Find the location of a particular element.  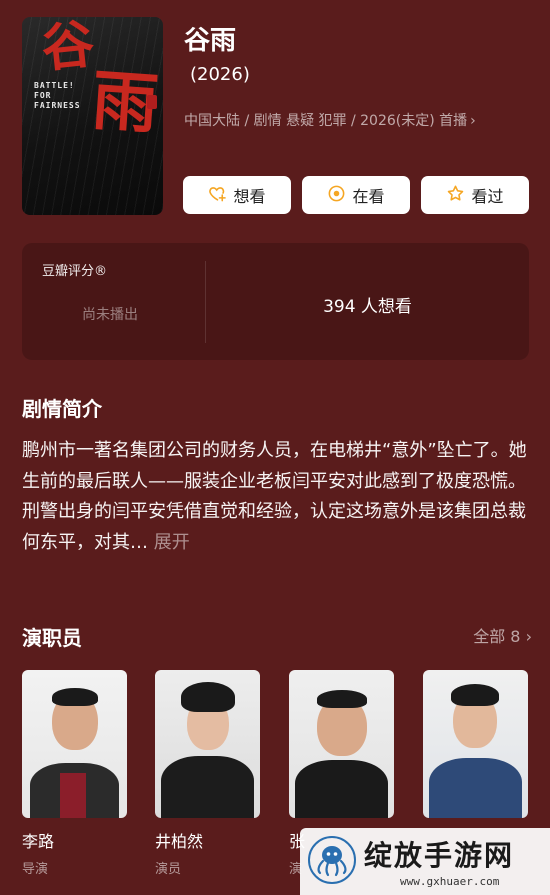

cast-section-title: 演职员 is located at coordinates (52, 638).